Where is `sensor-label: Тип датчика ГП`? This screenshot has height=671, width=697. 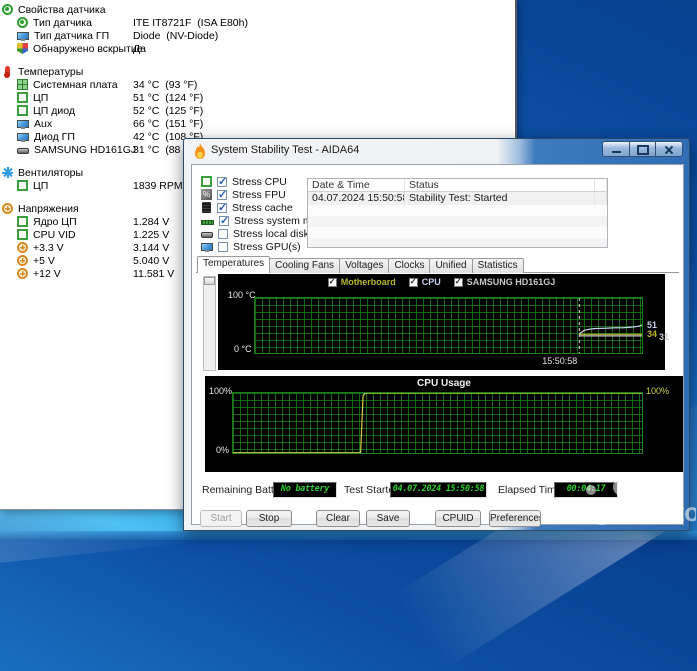 sensor-label: Тип датчика ГП is located at coordinates (72, 35).